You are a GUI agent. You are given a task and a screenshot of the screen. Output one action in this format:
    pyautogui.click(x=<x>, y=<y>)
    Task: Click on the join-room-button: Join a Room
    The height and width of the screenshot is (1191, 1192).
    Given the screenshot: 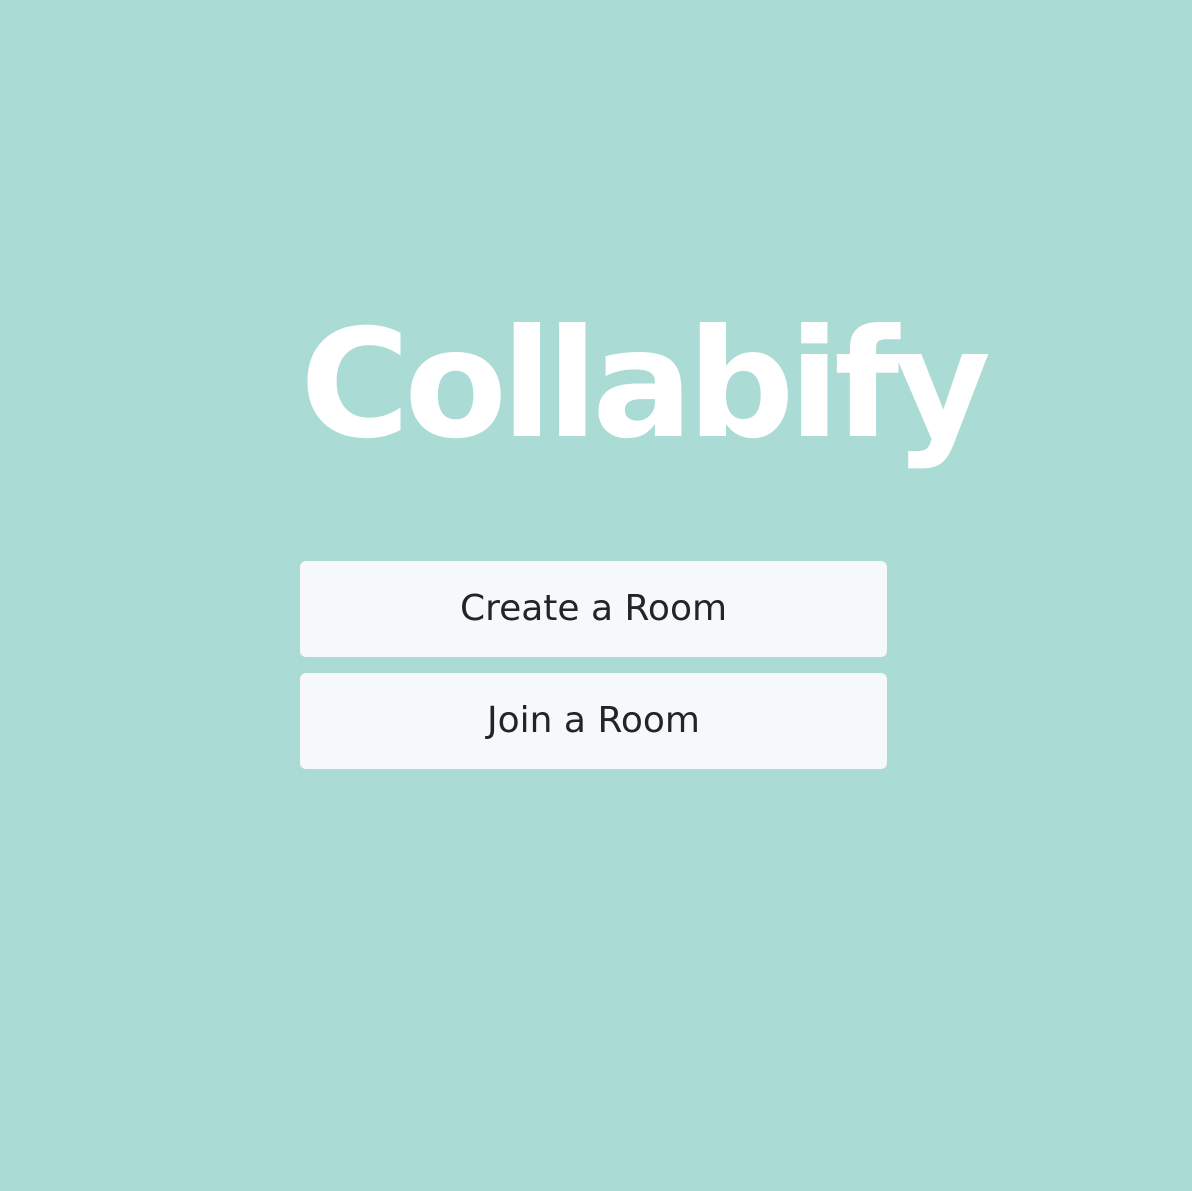 What is the action you would take?
    pyautogui.click(x=593, y=721)
    